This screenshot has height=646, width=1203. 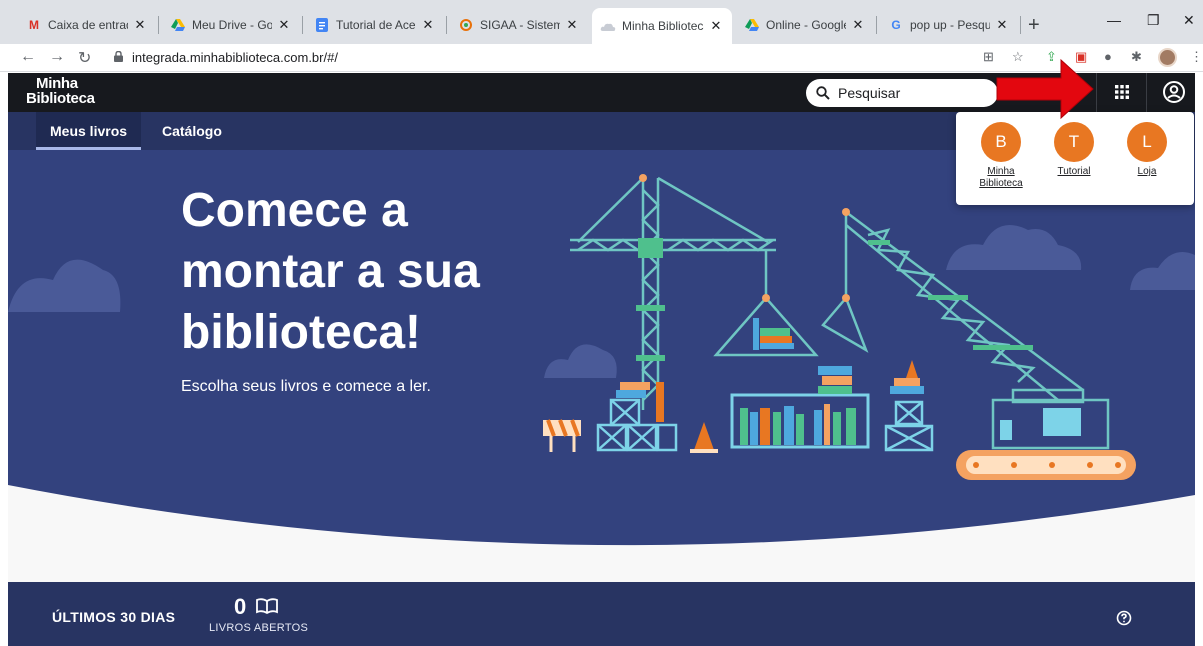 I want to click on tab-title: Tutorial de Acesso, so click(x=376, y=25).